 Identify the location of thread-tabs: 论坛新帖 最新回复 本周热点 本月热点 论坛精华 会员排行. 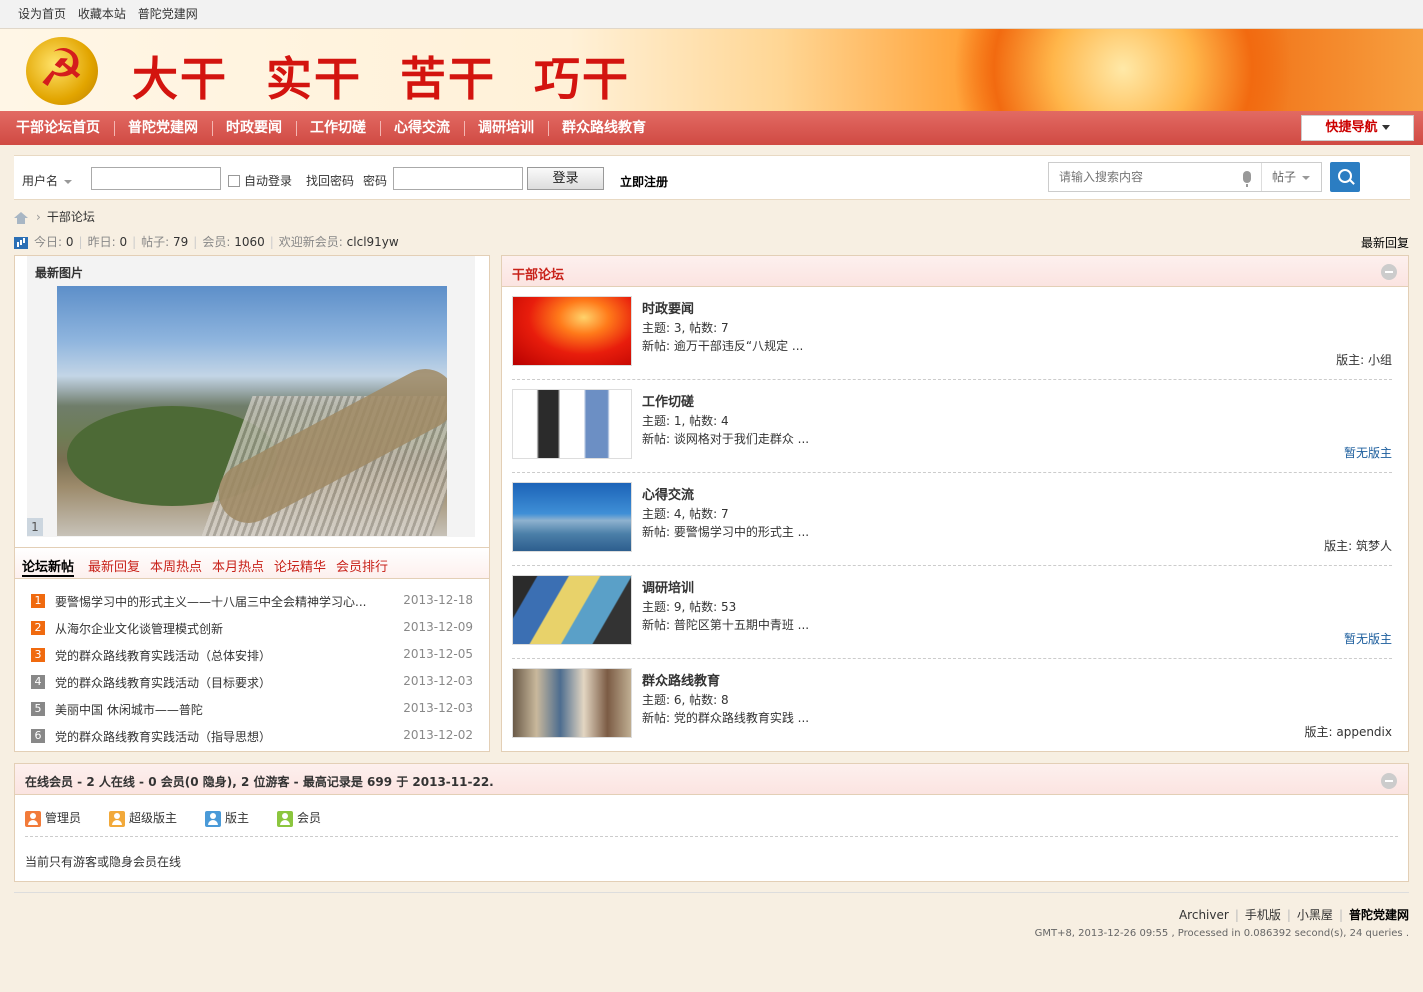
(252, 563).